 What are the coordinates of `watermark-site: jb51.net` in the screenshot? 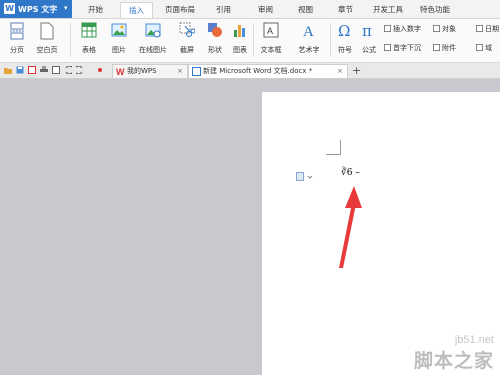 It's located at (474, 340).